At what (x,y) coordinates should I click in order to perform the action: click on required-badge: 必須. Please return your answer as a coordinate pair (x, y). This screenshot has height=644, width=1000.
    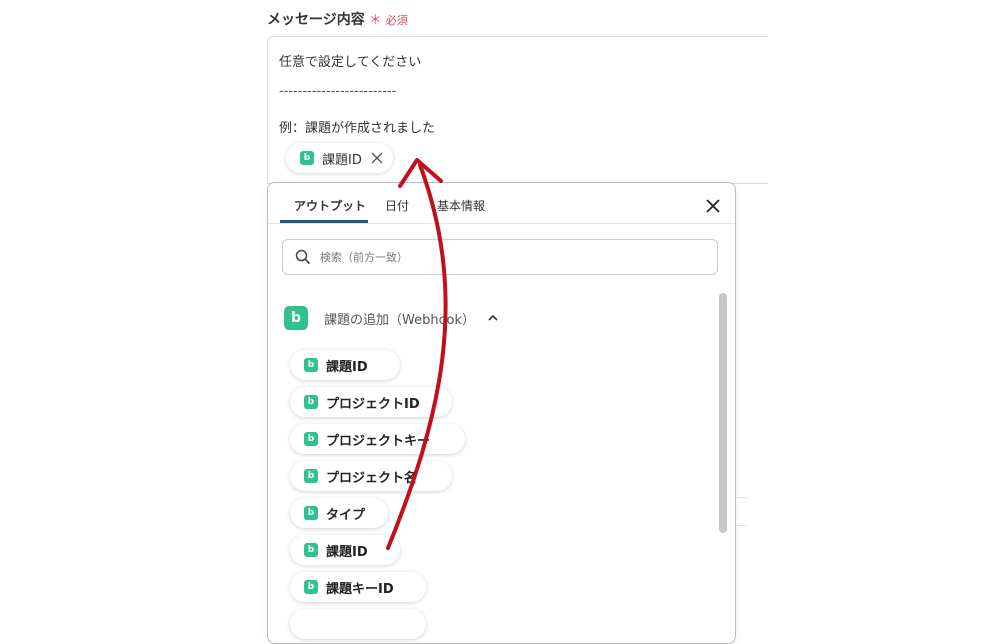
    Looking at the image, I should click on (396, 20).